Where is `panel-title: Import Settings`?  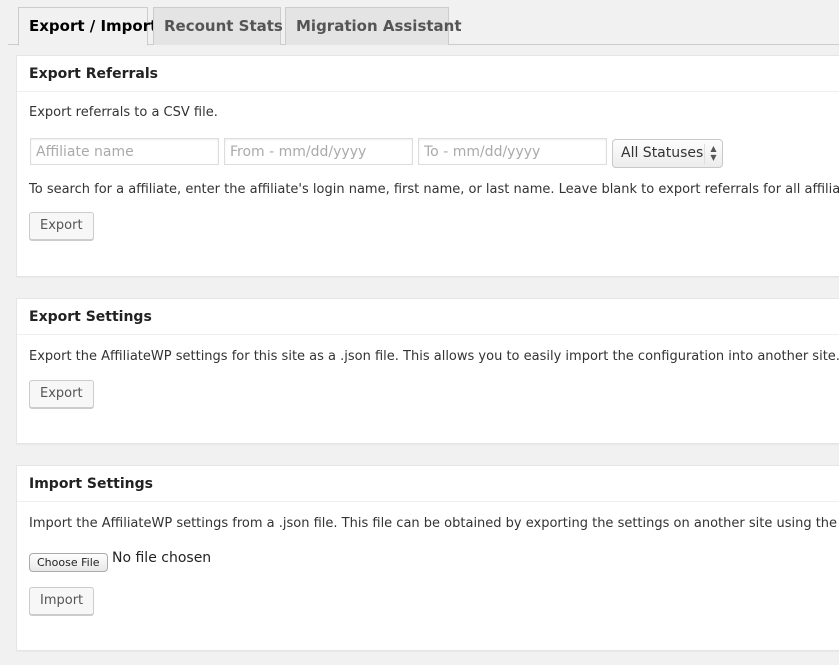
panel-title: Import Settings is located at coordinates (428, 484).